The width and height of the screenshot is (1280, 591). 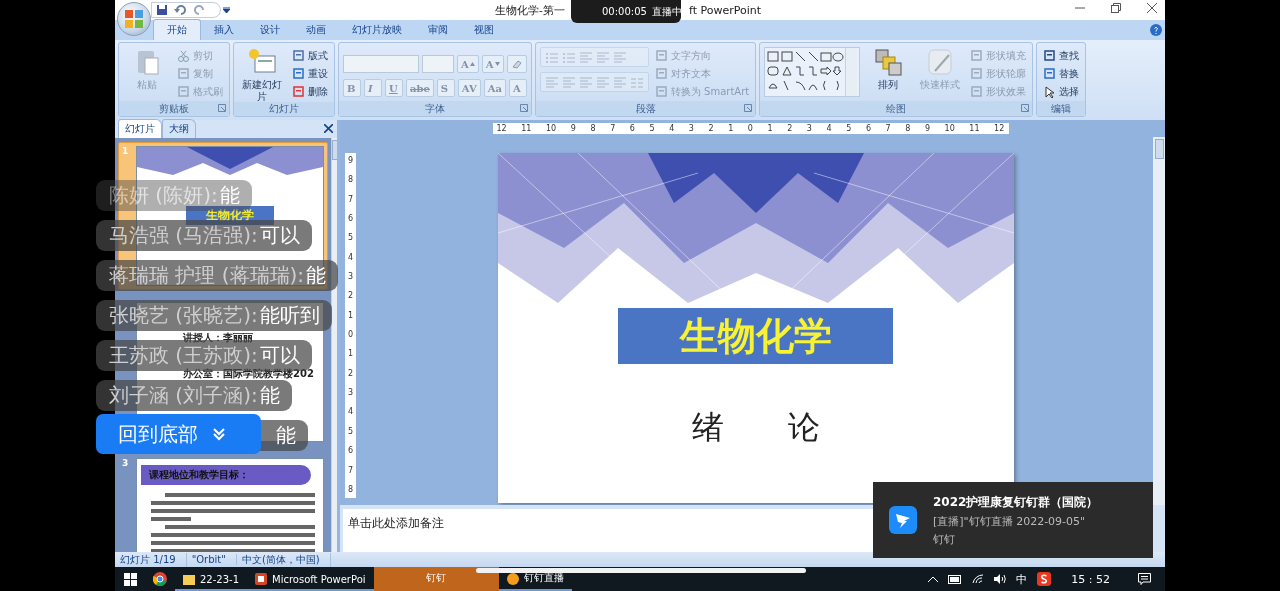 I want to click on ribbon-button: 替换, so click(x=1061, y=73).